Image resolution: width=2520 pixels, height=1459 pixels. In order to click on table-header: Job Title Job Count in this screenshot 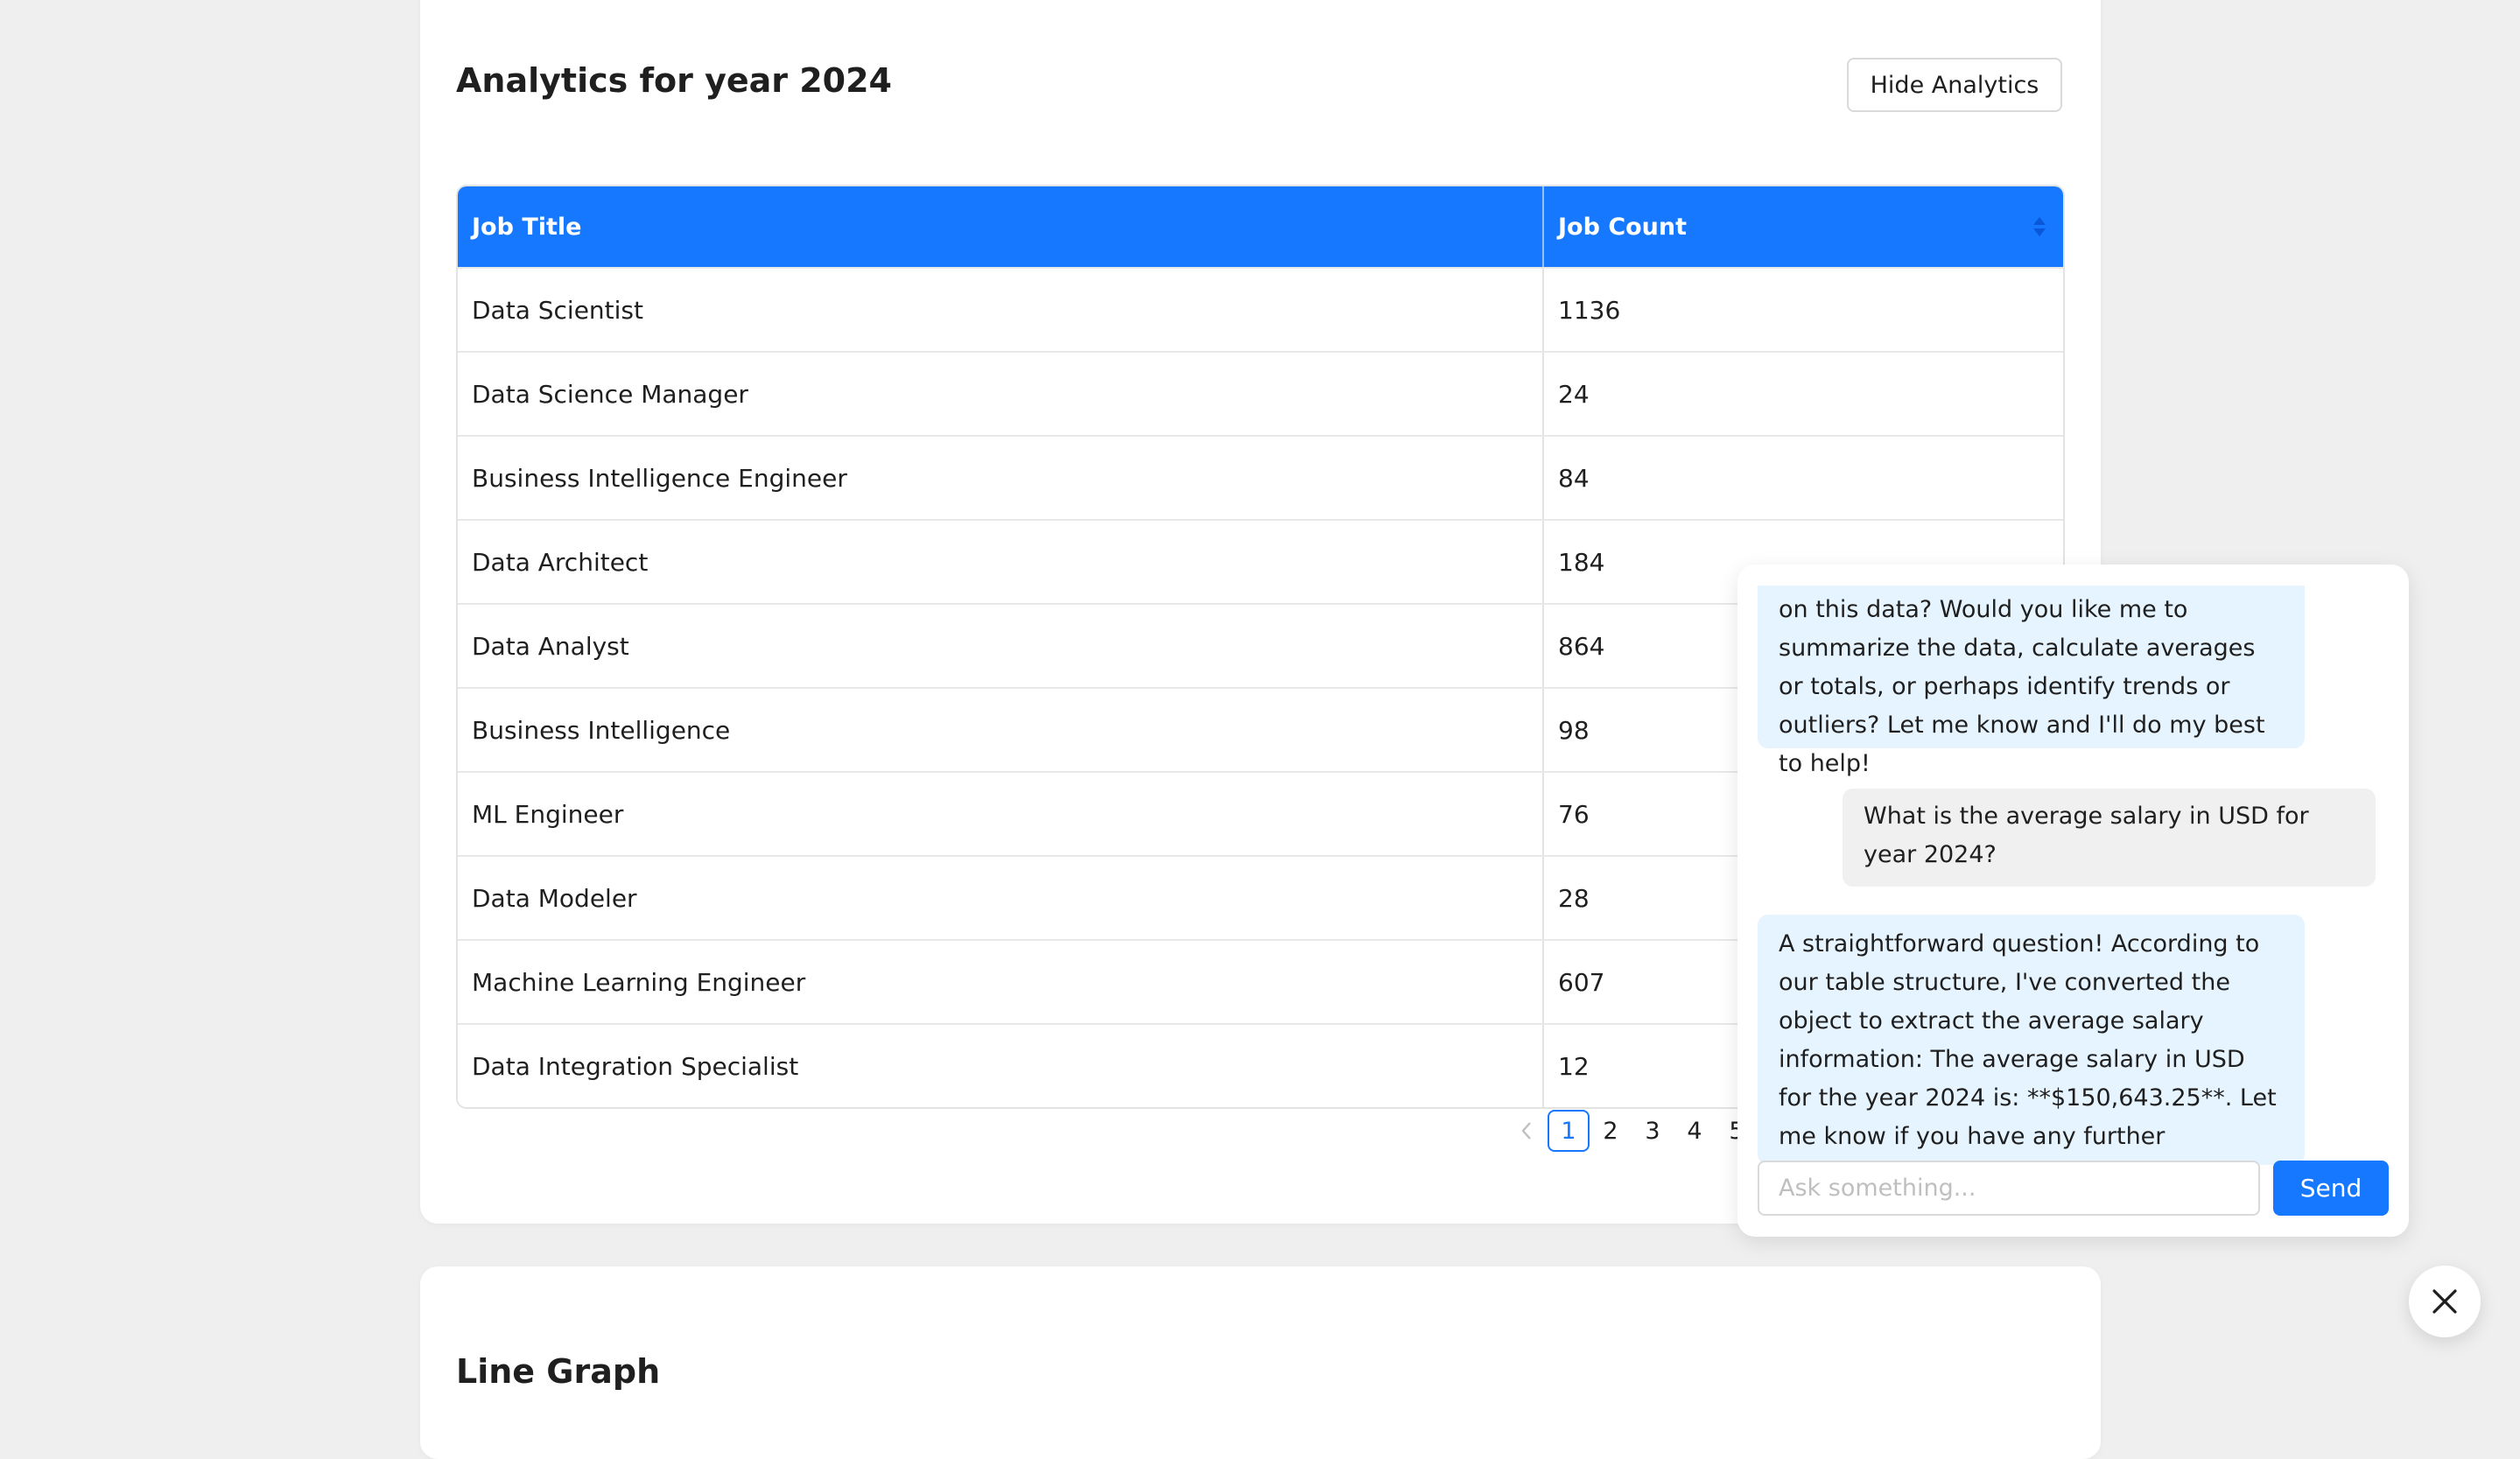, I will do `click(1260, 227)`.